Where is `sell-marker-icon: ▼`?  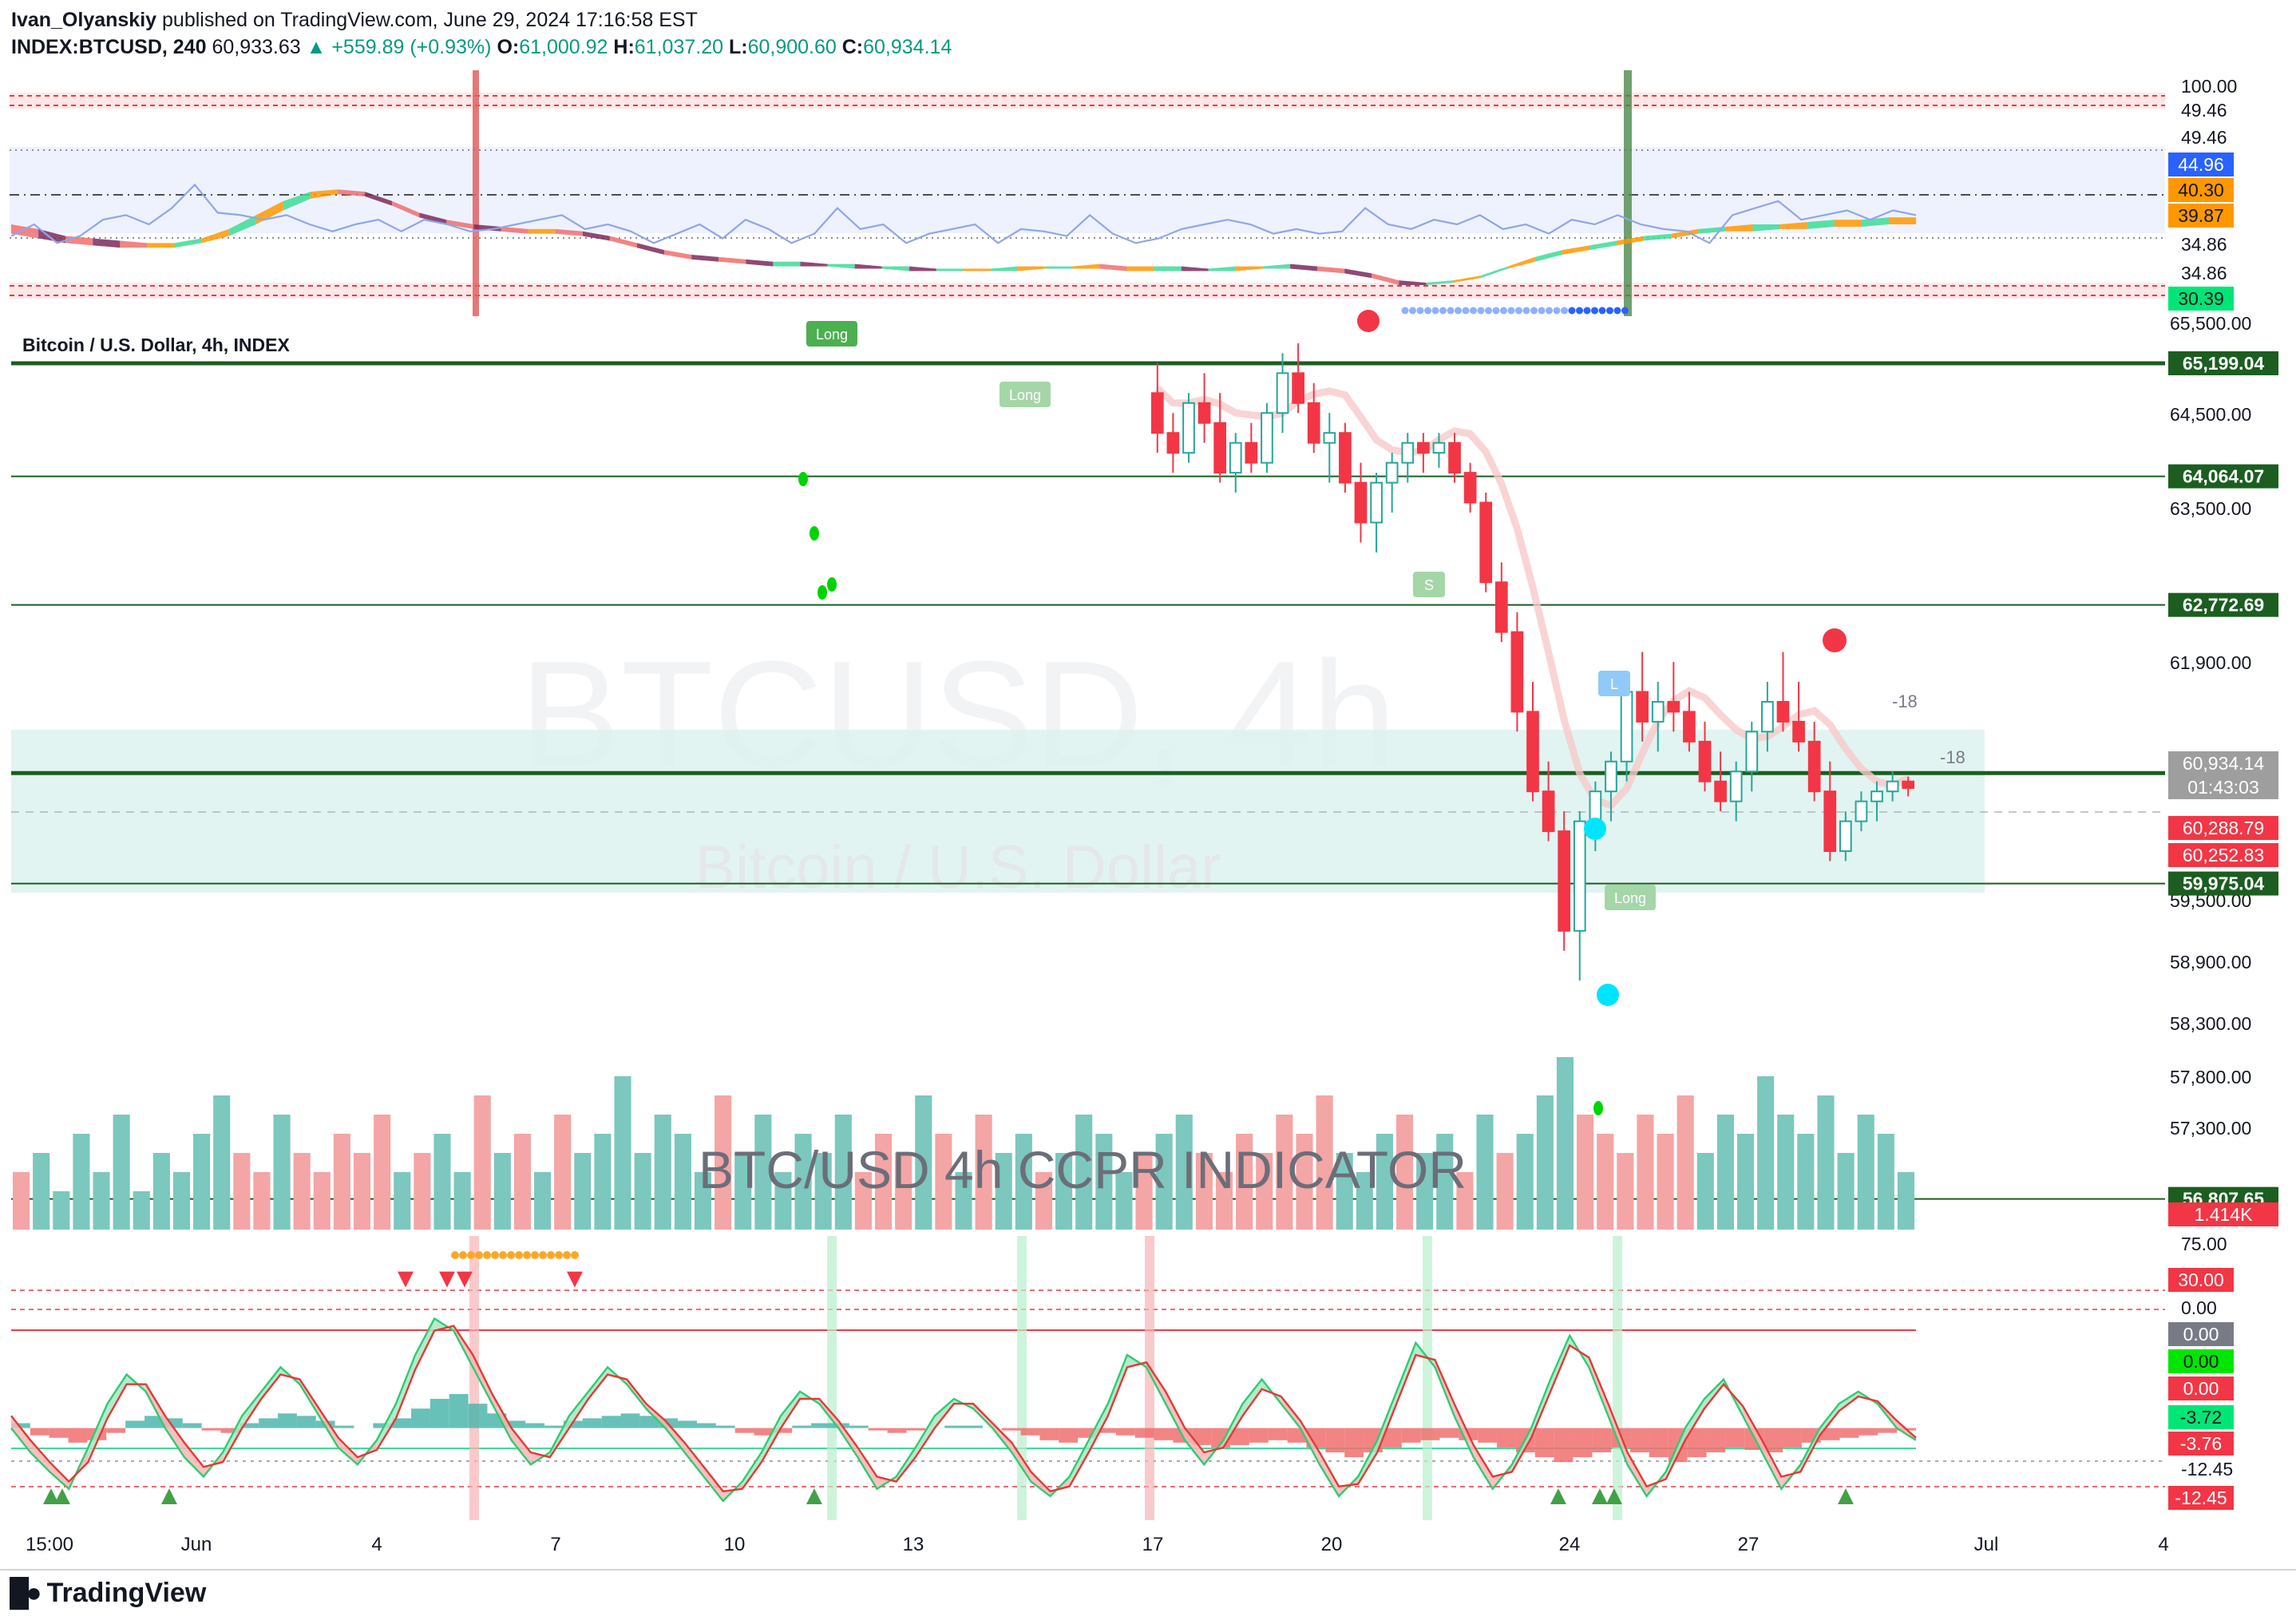 sell-marker-icon: ▼ is located at coordinates (464, 1278).